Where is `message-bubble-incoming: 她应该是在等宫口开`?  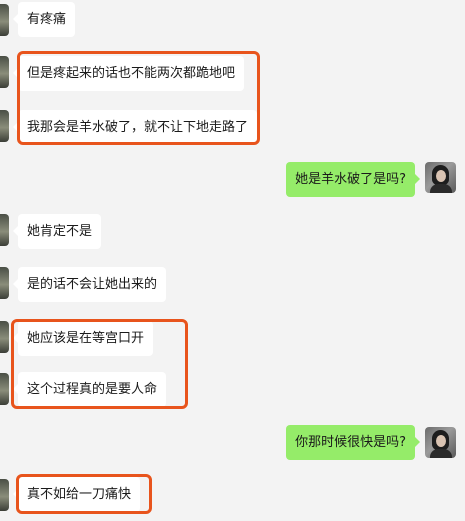
message-bubble-incoming: 她应该是在等宫口开 is located at coordinates (83, 338).